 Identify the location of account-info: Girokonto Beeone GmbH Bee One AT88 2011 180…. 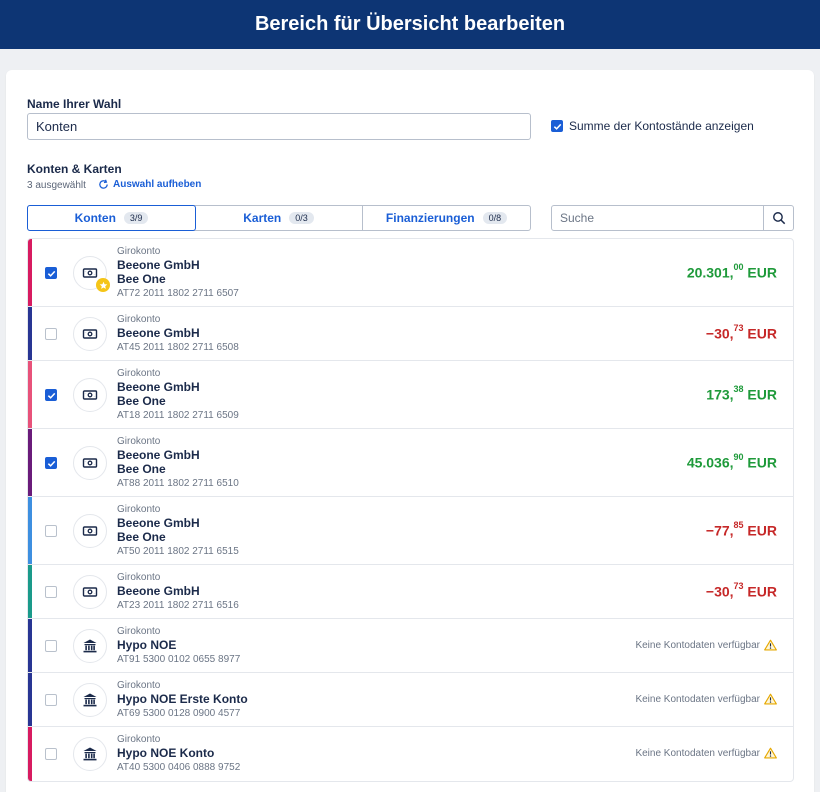
(178, 462).